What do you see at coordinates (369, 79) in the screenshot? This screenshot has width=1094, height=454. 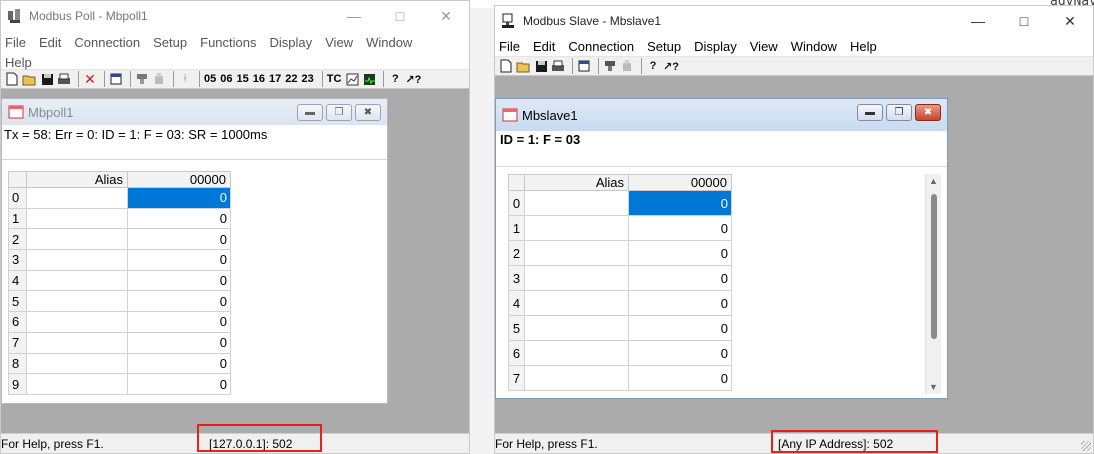 I see `monitor-icon` at bounding box center [369, 79].